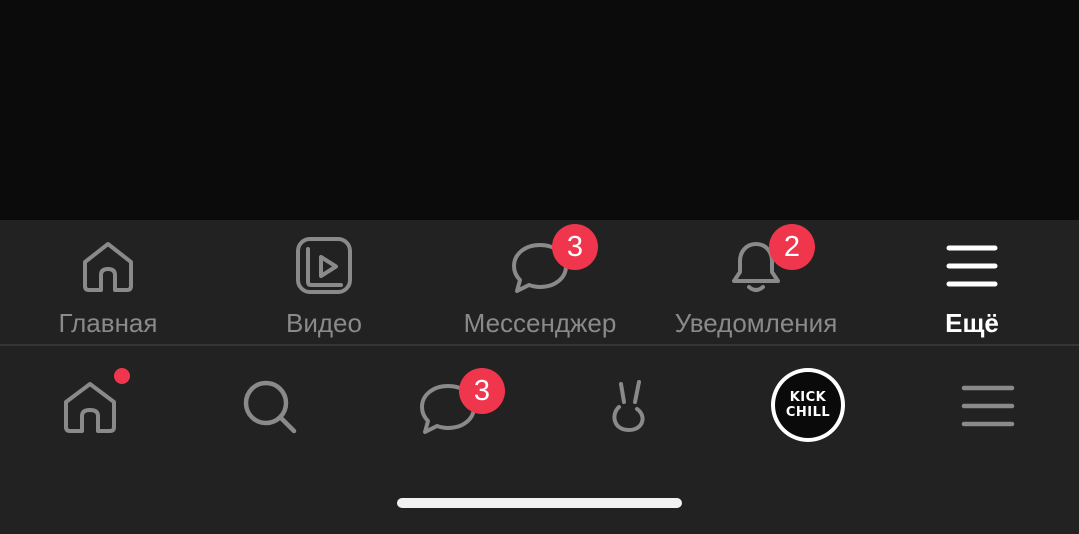 This screenshot has height=534, width=1079. What do you see at coordinates (792, 247) in the screenshot?
I see `unread-badge: 2` at bounding box center [792, 247].